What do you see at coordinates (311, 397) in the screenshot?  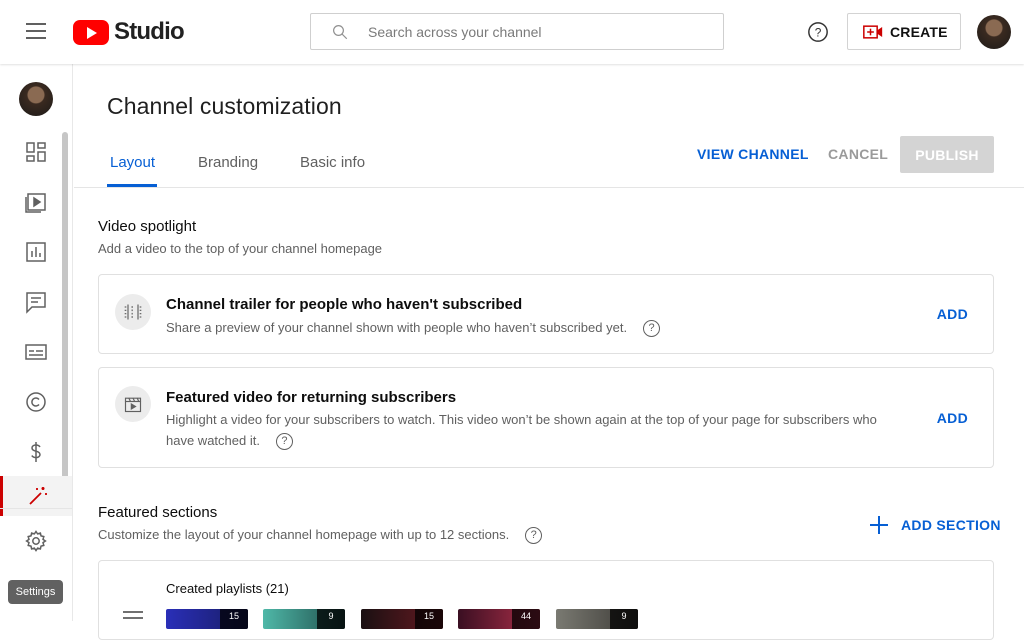 I see `featured-video-title: Featured video for returning subscribers` at bounding box center [311, 397].